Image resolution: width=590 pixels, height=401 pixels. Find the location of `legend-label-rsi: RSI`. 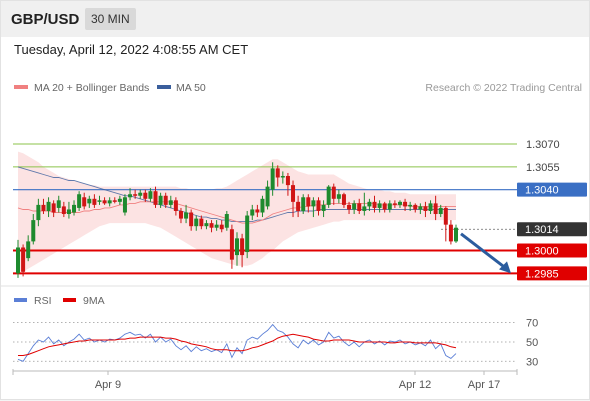

legend-label-rsi: RSI is located at coordinates (43, 301).